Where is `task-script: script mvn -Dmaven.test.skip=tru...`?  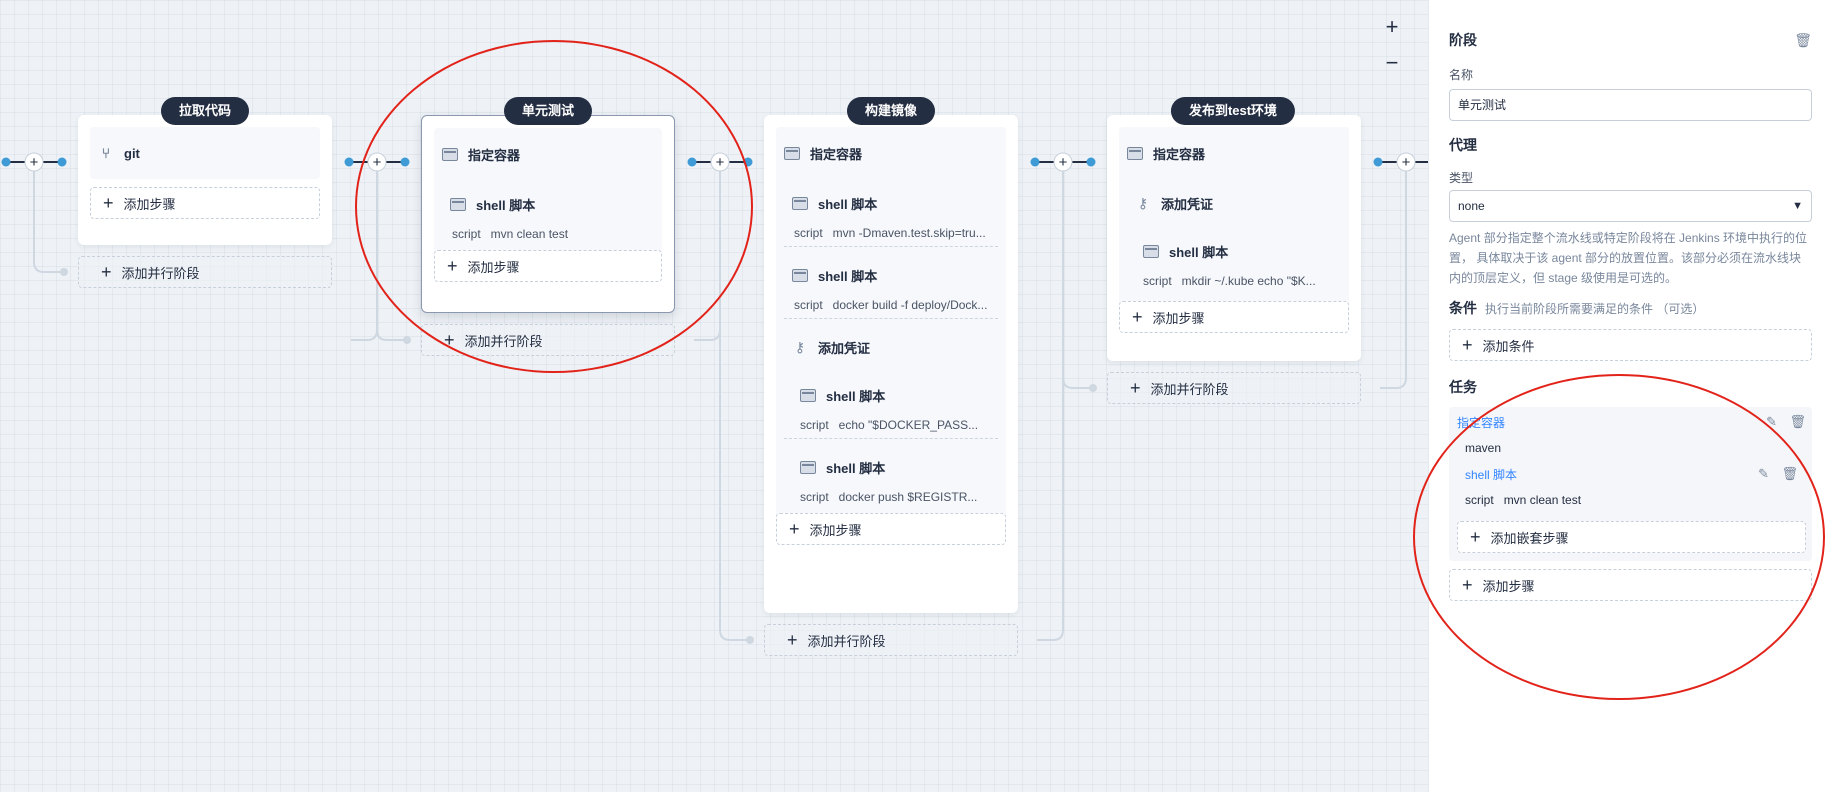 task-script: script mvn -Dmaven.test.skip=tru... is located at coordinates (891, 233).